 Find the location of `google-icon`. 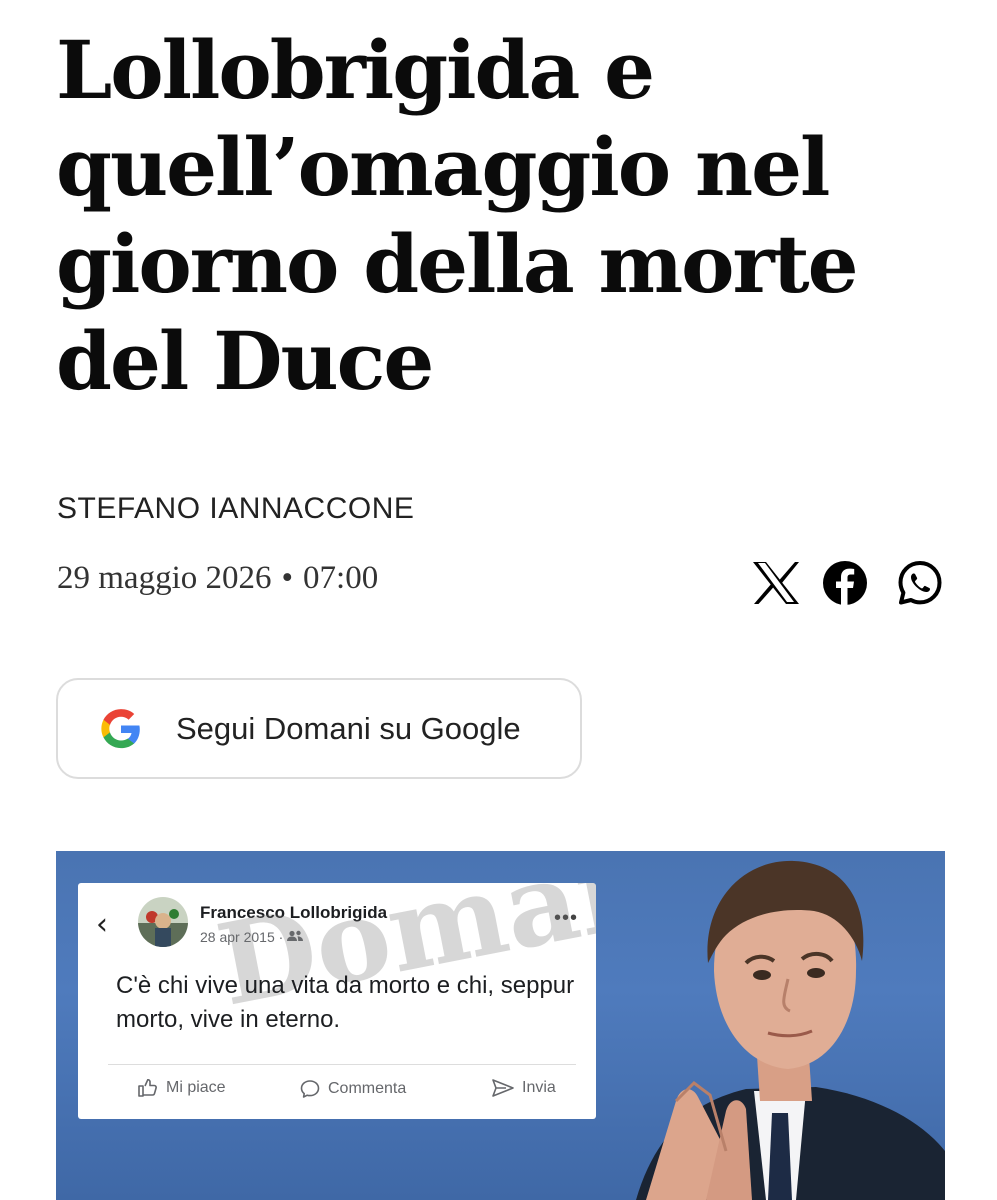

google-icon is located at coordinates (120, 728).